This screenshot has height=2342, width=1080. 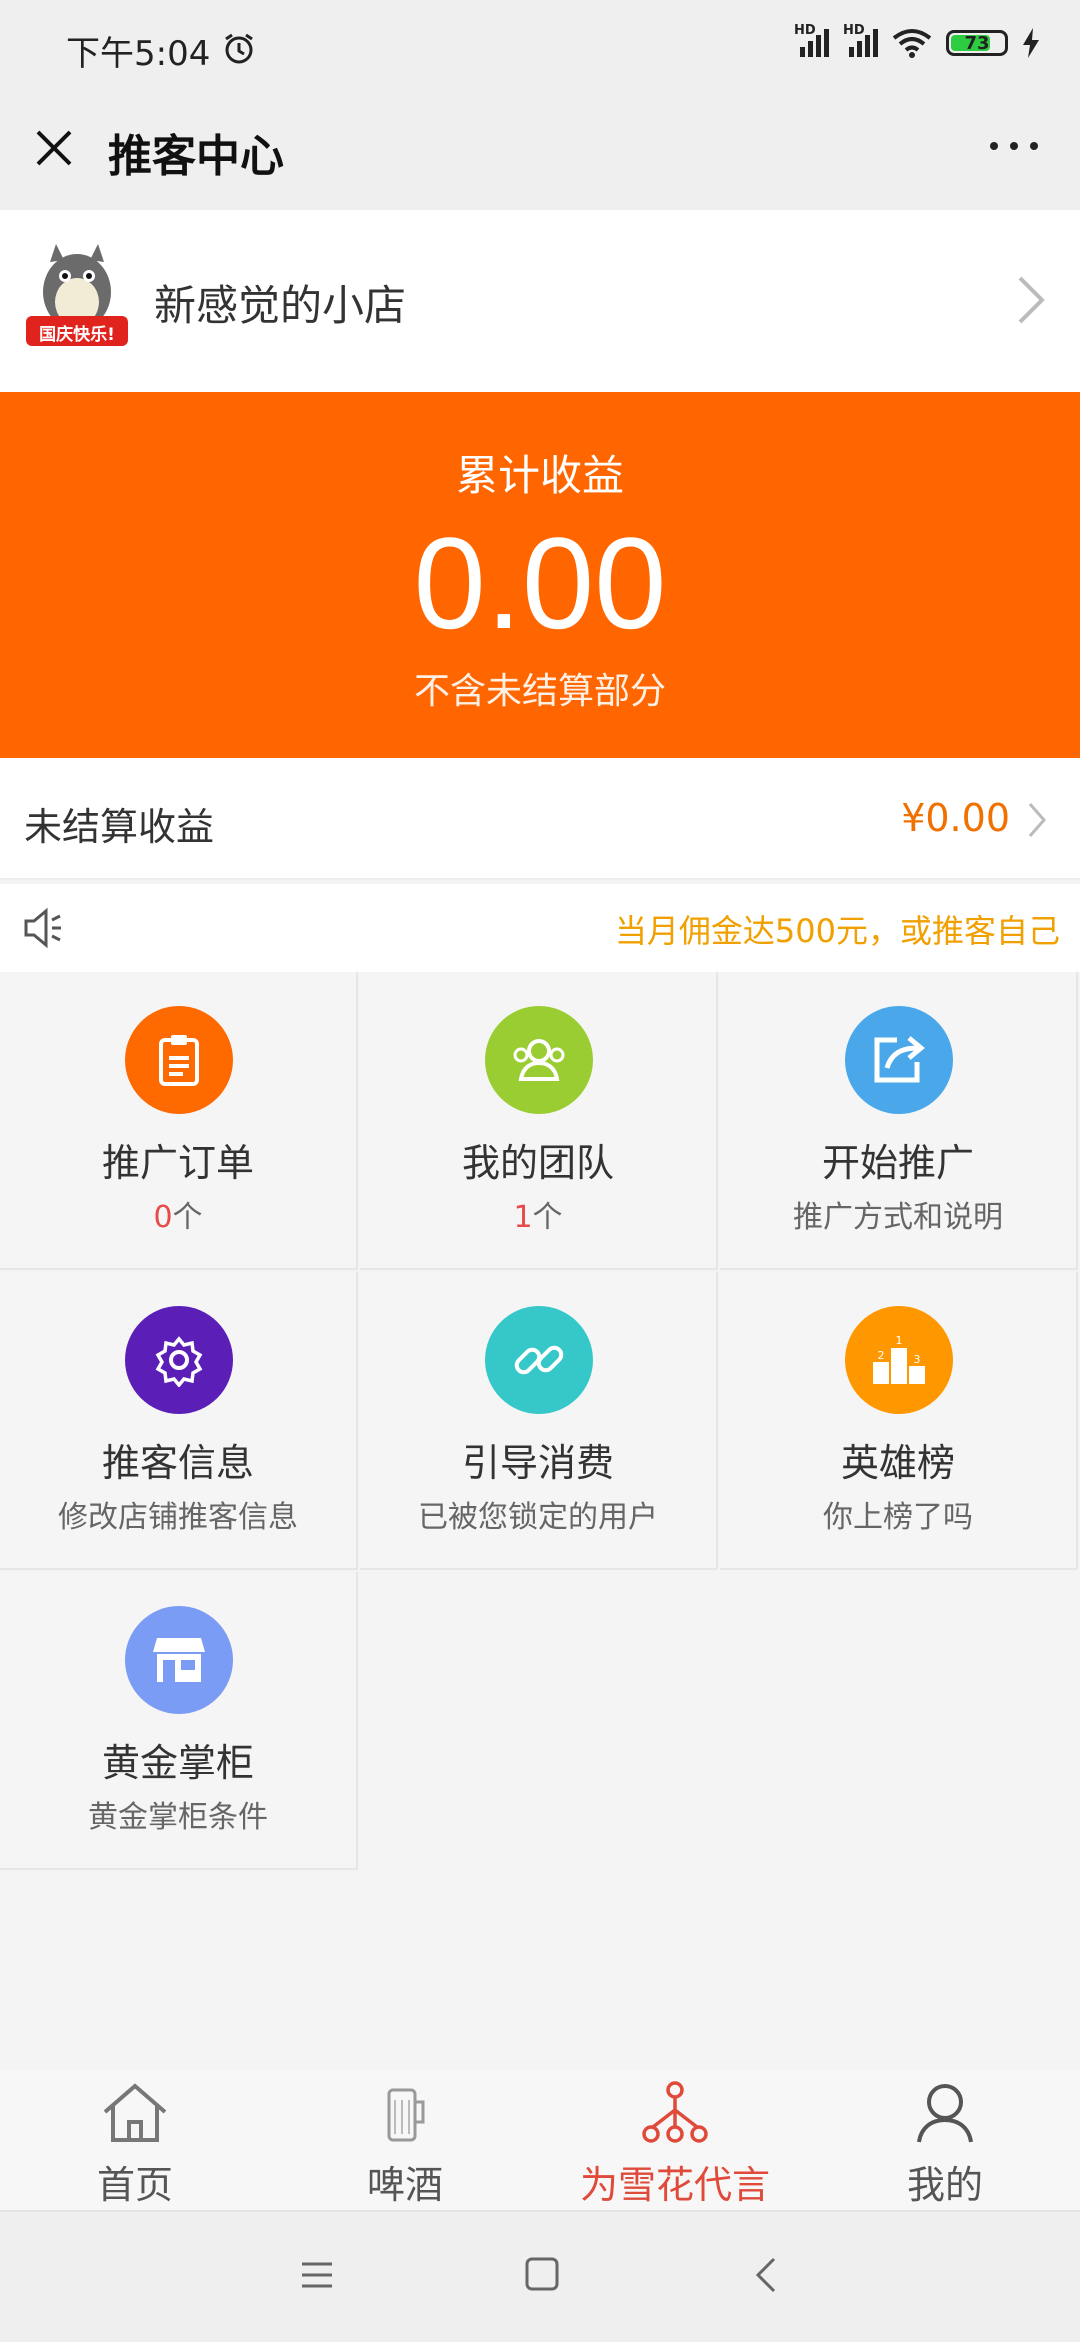 What do you see at coordinates (317, 2277) in the screenshot?
I see `menu-icon` at bounding box center [317, 2277].